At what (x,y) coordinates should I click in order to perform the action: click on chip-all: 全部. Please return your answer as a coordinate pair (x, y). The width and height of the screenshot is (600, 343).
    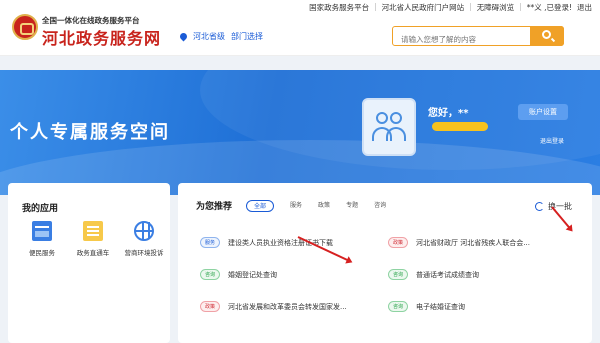
    Looking at the image, I should click on (260, 205).